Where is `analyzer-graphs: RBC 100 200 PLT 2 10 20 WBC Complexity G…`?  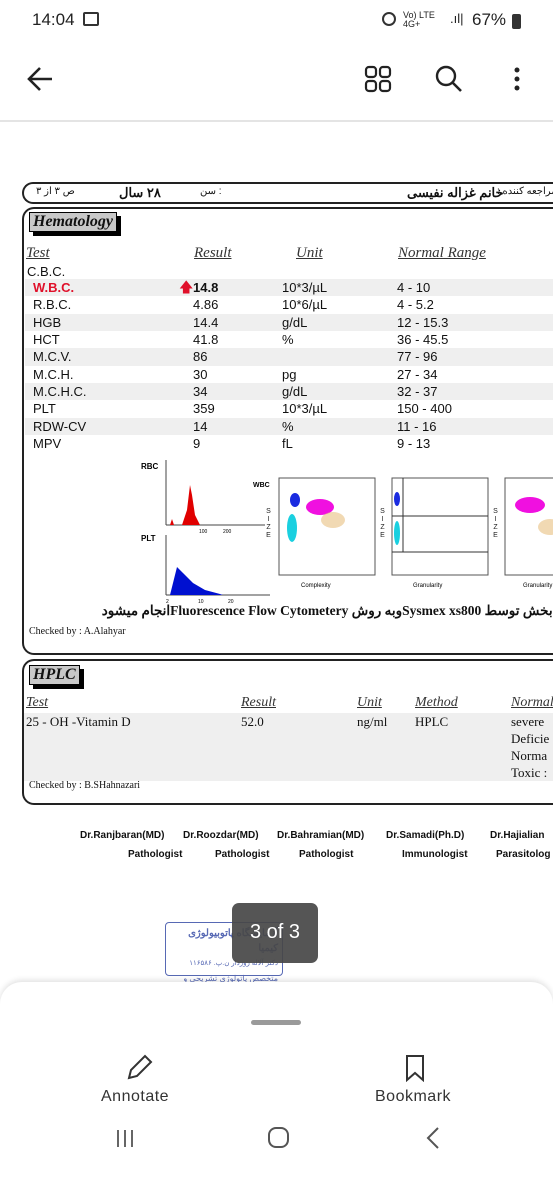 analyzer-graphs: RBC 100 200 PLT 2 10 20 WBC Complexity G… is located at coordinates (347, 532).